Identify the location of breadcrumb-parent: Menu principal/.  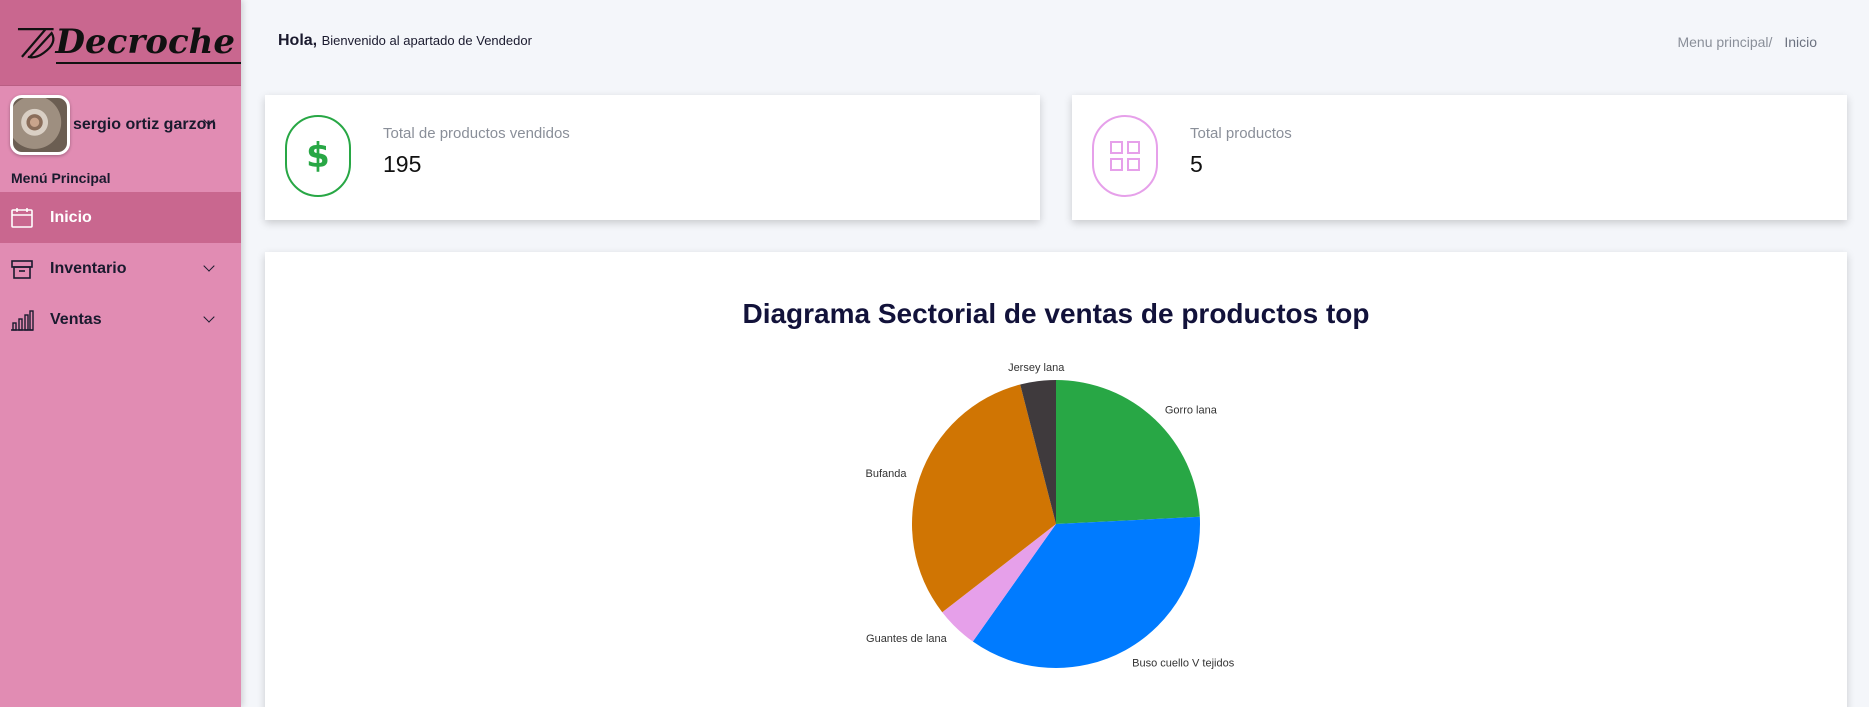
(1724, 42).